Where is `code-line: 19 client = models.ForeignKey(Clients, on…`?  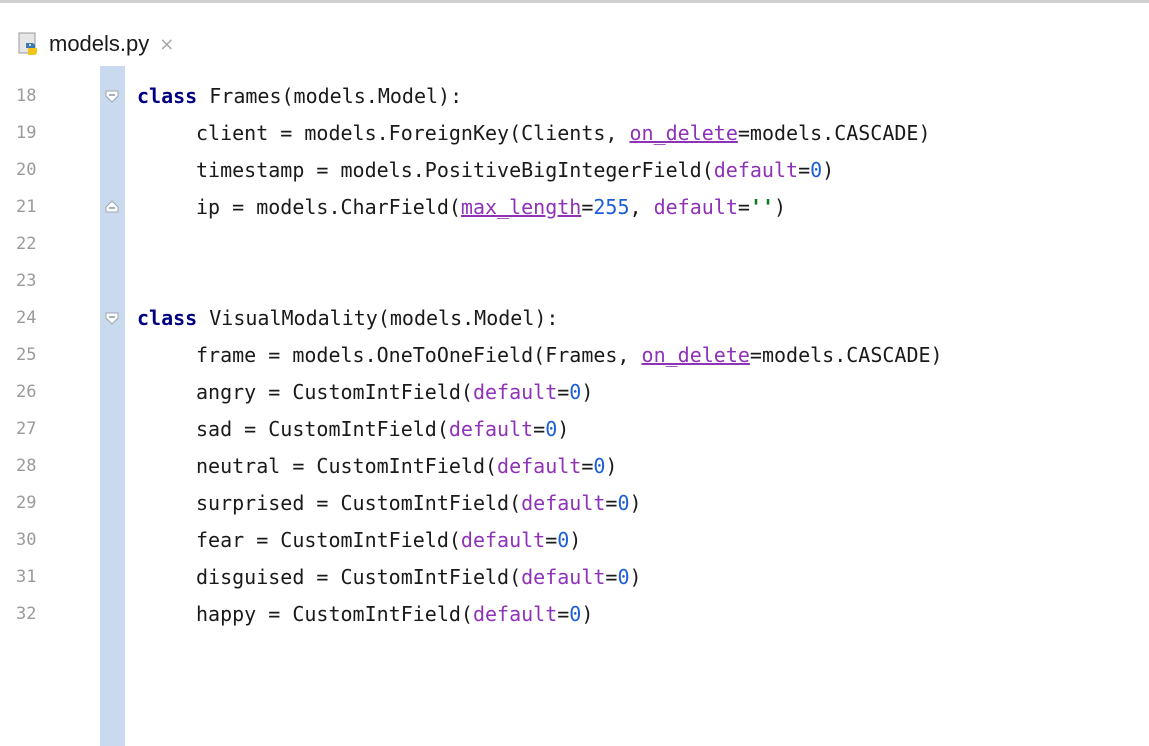
code-line: 19 client = models.ForeignKey(Clients, on… is located at coordinates (574, 132).